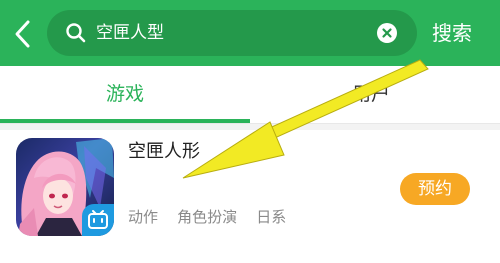 This screenshot has height=263, width=500. What do you see at coordinates (125, 121) in the screenshot?
I see `active-tab-indicator` at bounding box center [125, 121].